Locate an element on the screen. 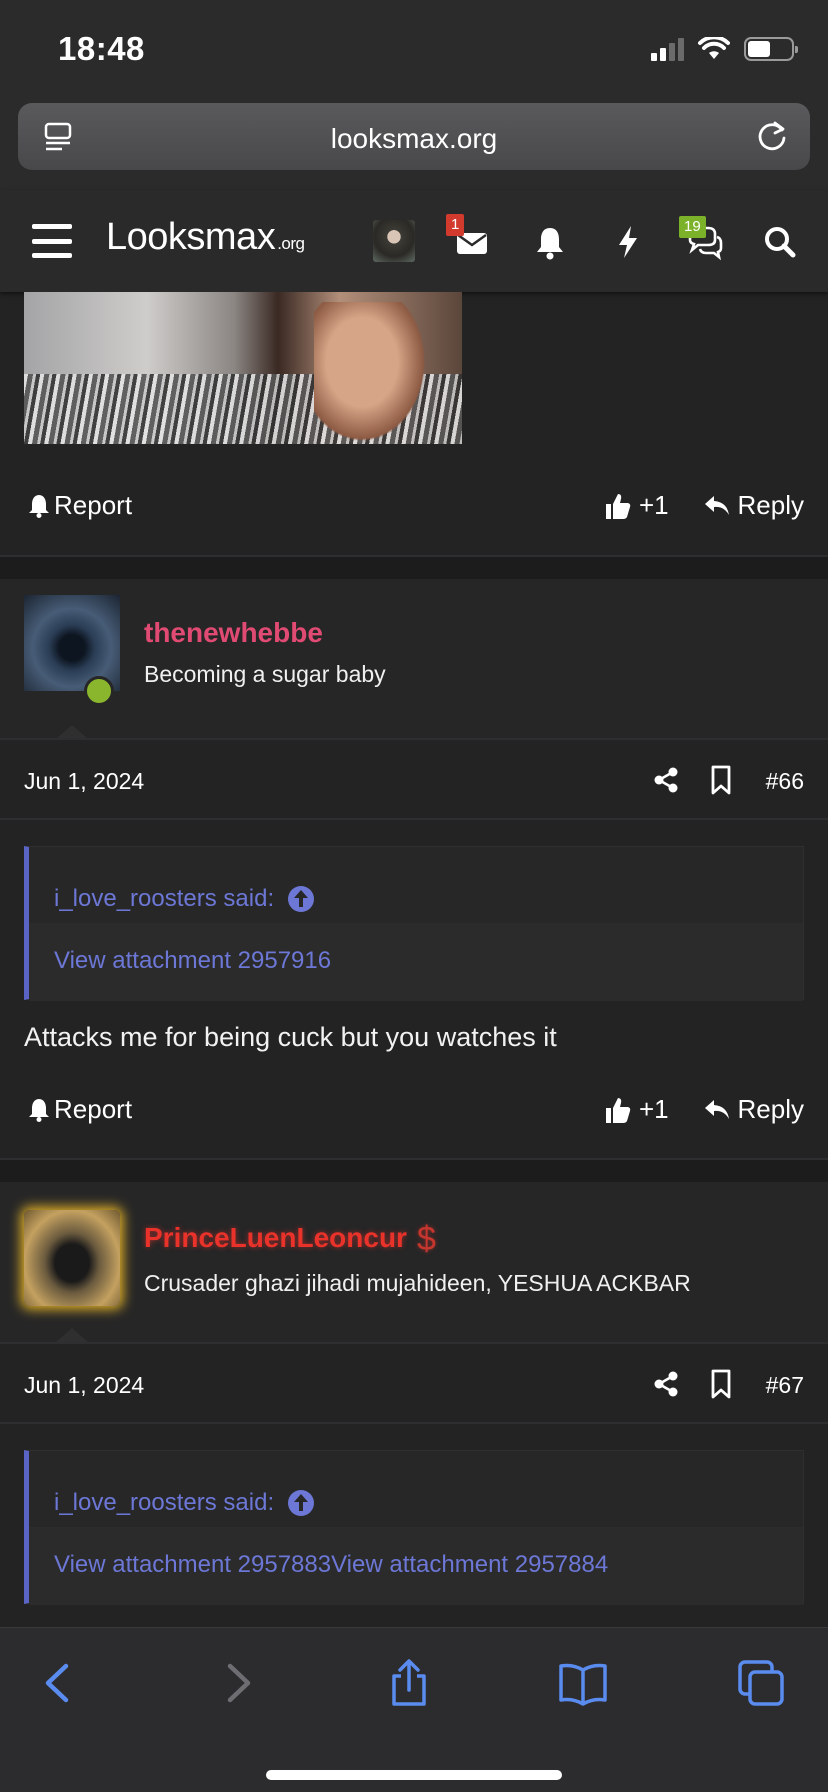 The height and width of the screenshot is (1792, 828). site-logo: Looksmax .org is located at coordinates (205, 237).